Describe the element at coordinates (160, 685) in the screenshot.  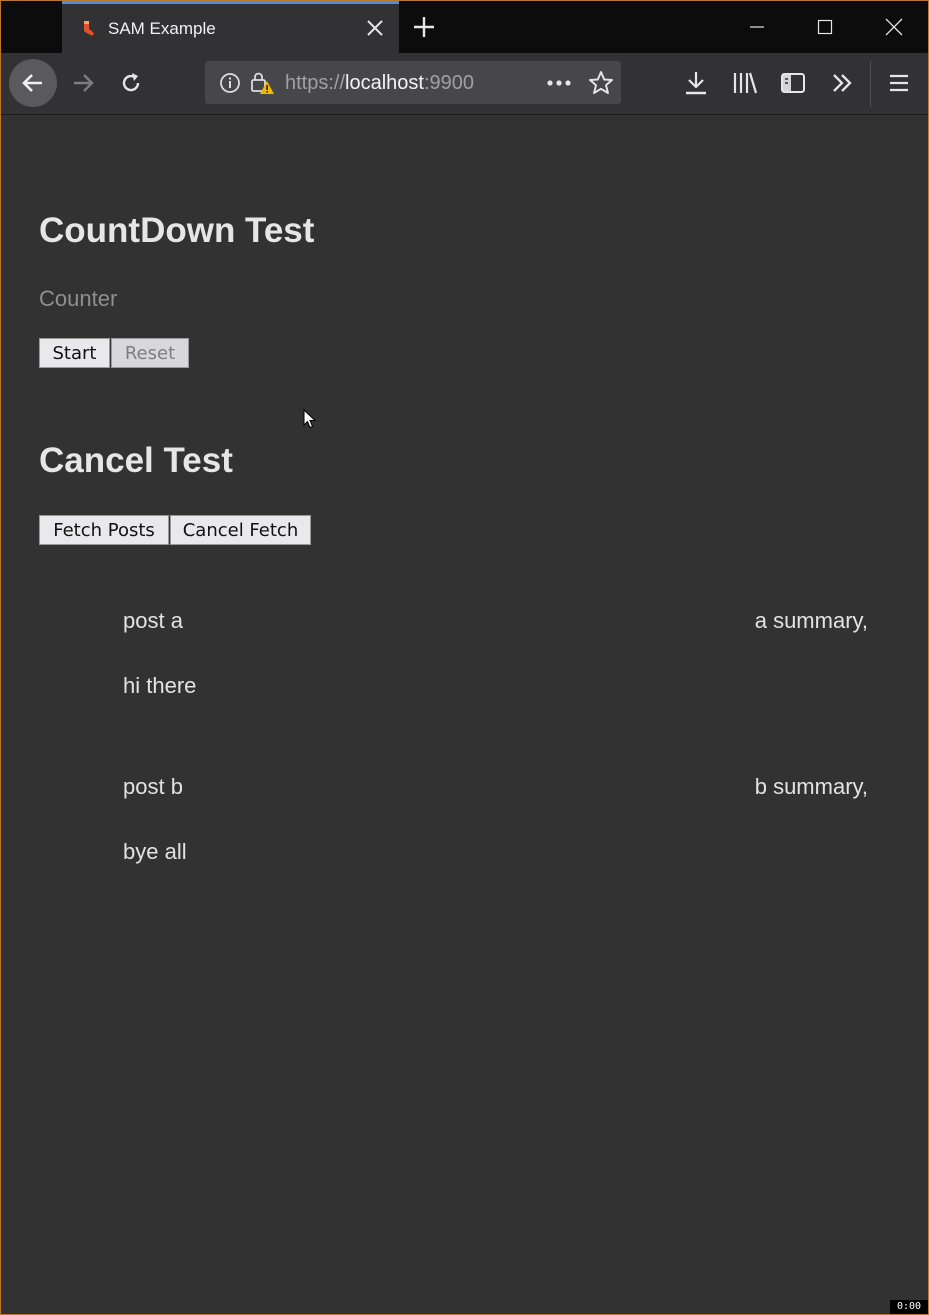
I see `post-body: hi there` at that location.